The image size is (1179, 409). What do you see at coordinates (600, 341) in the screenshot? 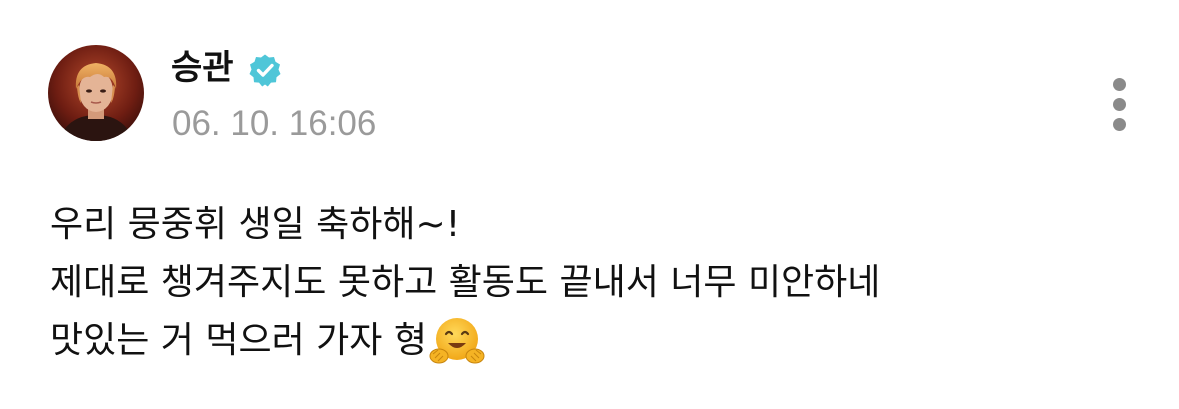
I see `post-body-line-last: 맛있는 거 먹으러 가자 형` at bounding box center [600, 341].